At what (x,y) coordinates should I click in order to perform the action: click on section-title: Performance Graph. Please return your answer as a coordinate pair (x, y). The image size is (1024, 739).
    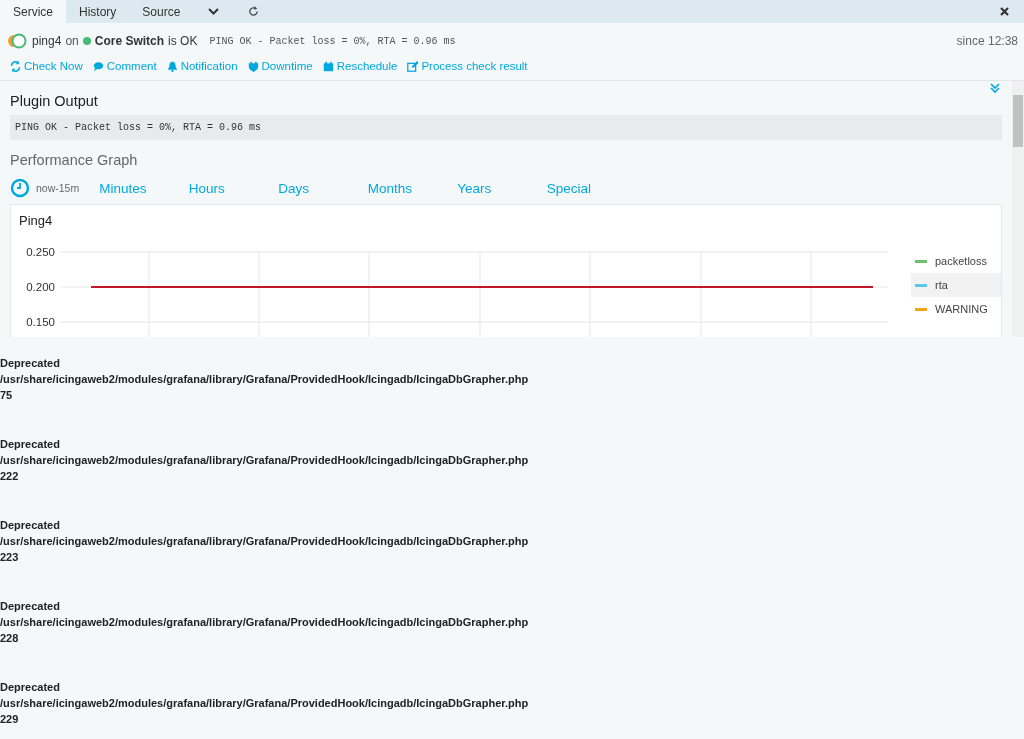
    Looking at the image, I should click on (74, 160).